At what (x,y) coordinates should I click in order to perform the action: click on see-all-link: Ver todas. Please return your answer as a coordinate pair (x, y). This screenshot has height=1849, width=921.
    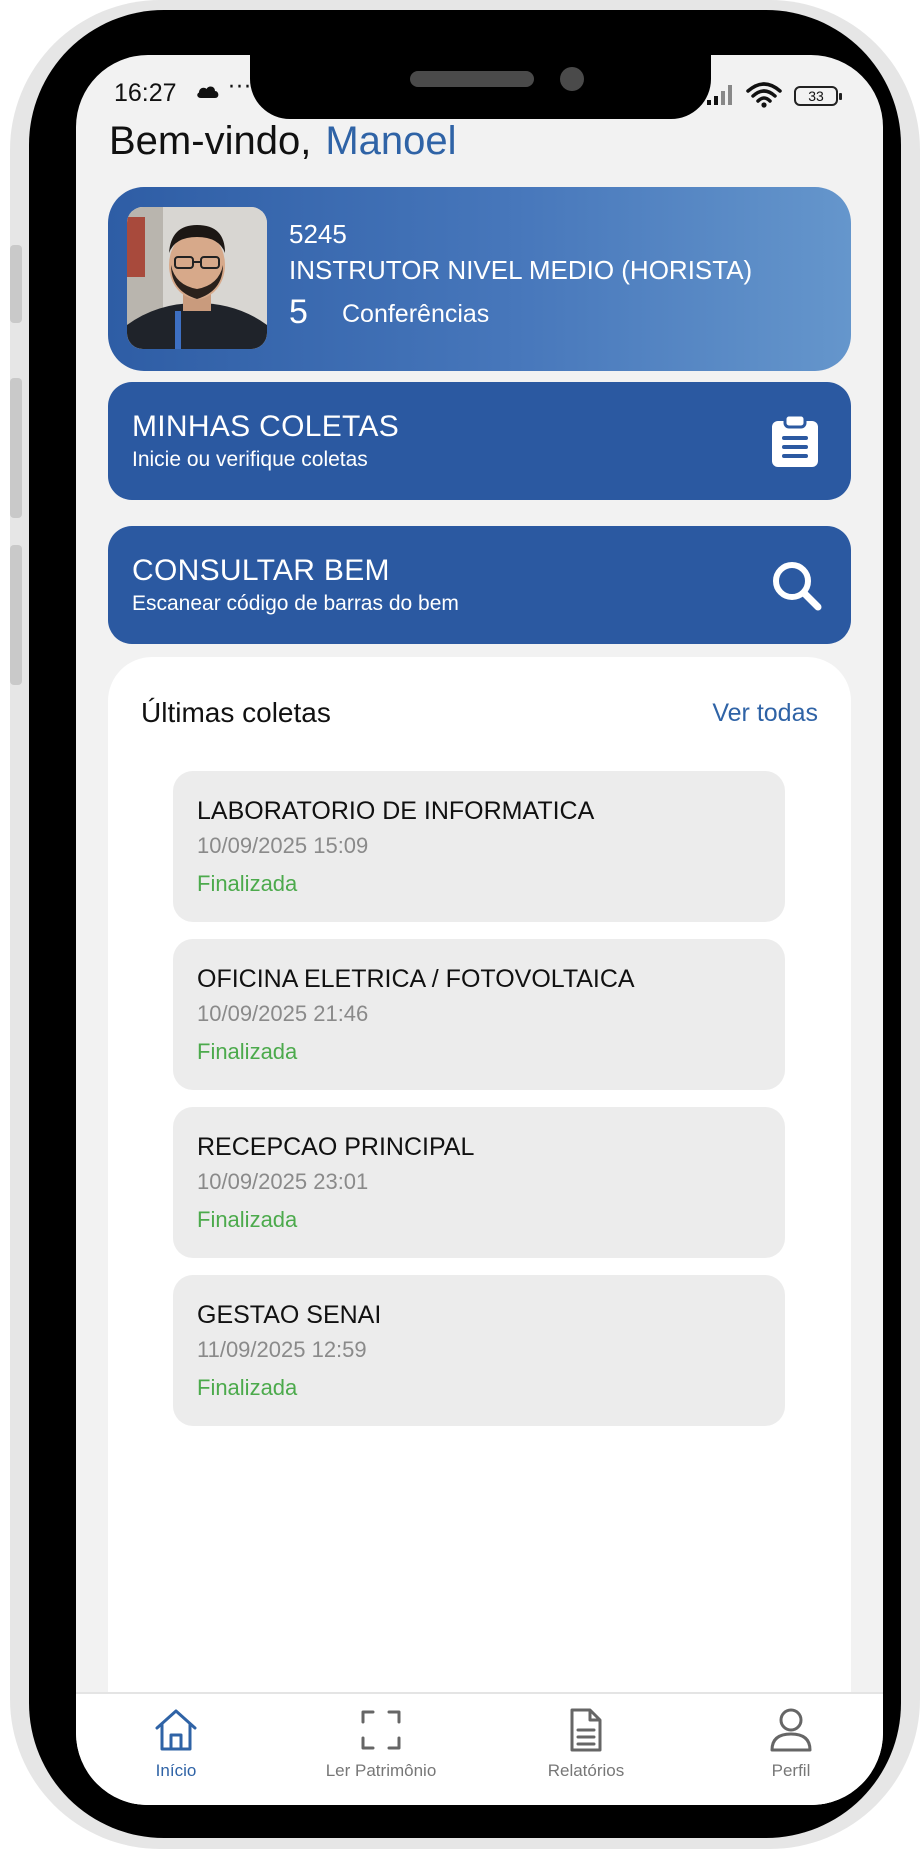
    Looking at the image, I should click on (765, 713).